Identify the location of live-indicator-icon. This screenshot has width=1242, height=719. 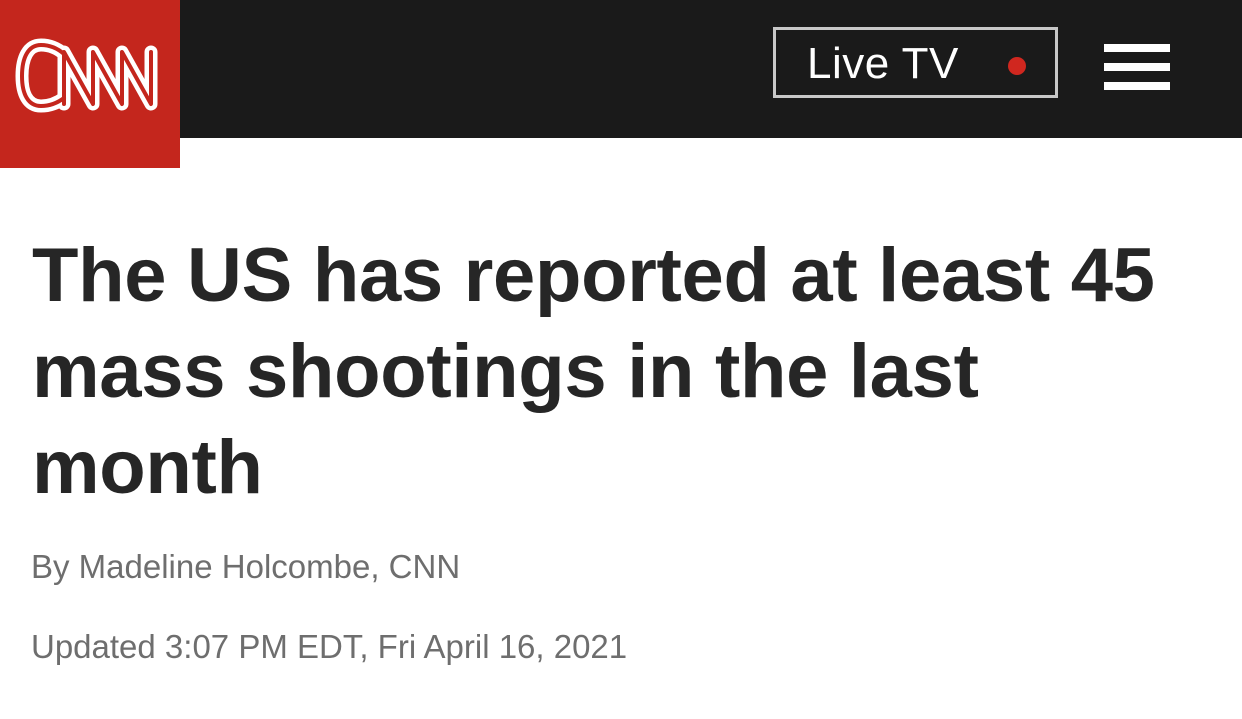
(1017, 66).